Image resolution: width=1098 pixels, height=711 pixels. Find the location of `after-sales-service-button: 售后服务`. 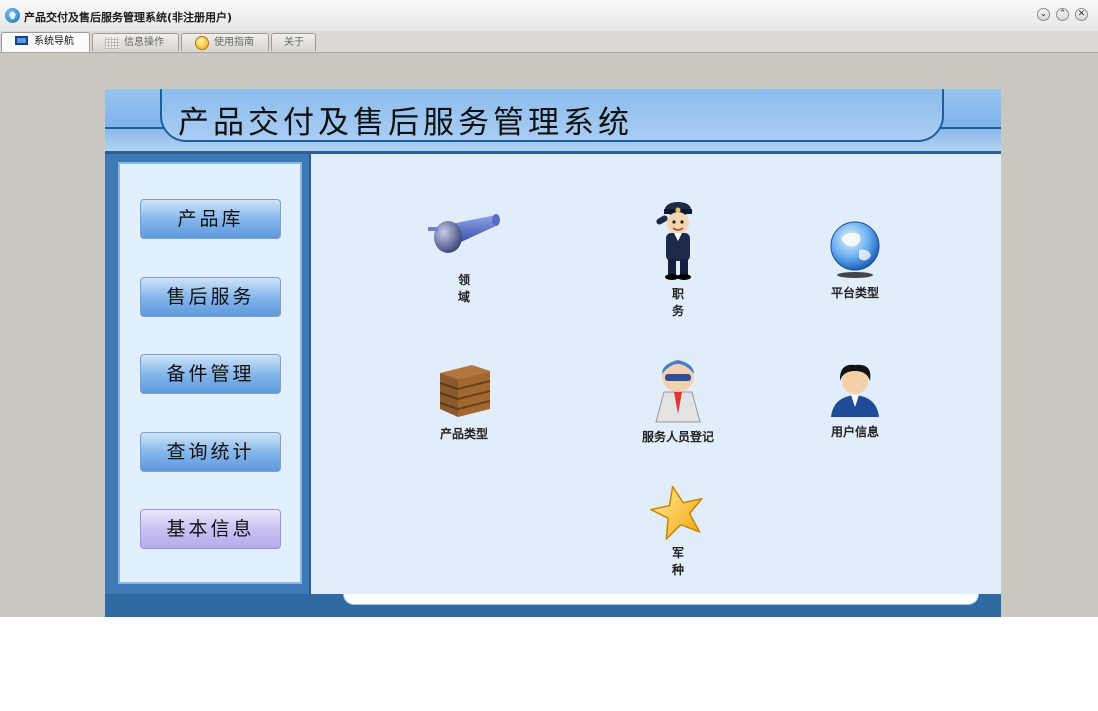

after-sales-service-button: 售后服务 is located at coordinates (210, 297).